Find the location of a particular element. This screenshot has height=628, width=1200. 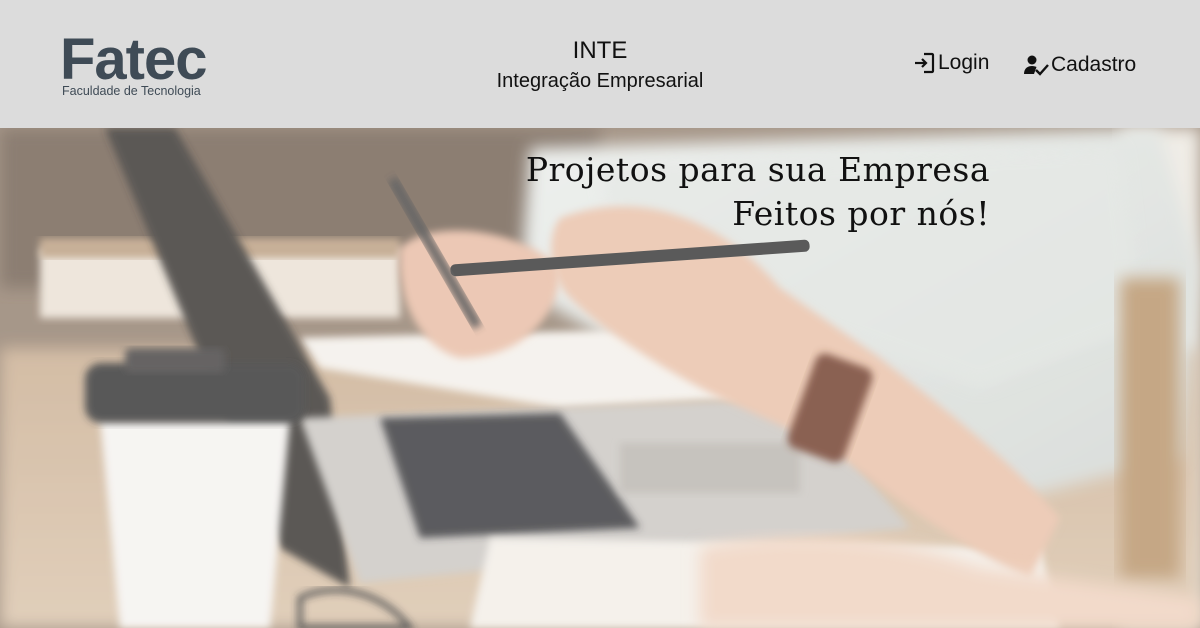

signup-label: Cadastro is located at coordinates (1094, 64).